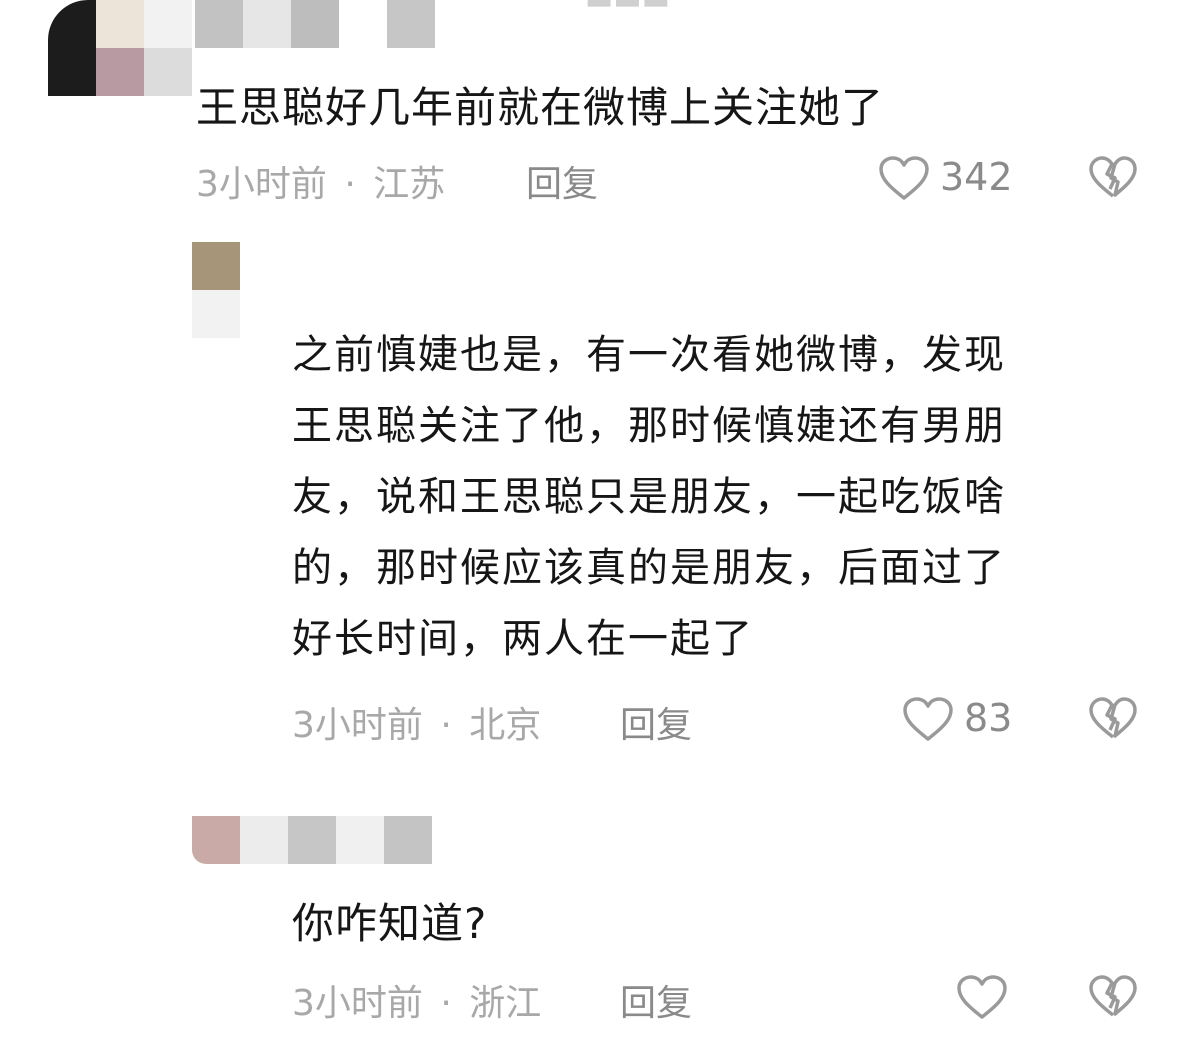 Image resolution: width=1200 pixels, height=1042 pixels. Describe the element at coordinates (649, 426) in the screenshot. I see `reply-text-line: 王思聪关注了他，那时候慎婕还有男朋` at that location.